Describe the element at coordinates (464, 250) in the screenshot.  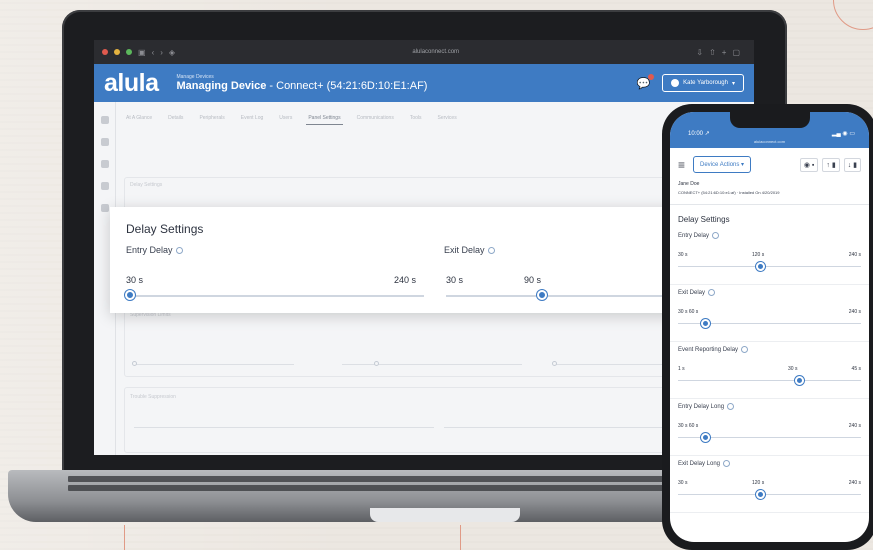
I see `exit-delay-label-text: Exit Delay` at that location.